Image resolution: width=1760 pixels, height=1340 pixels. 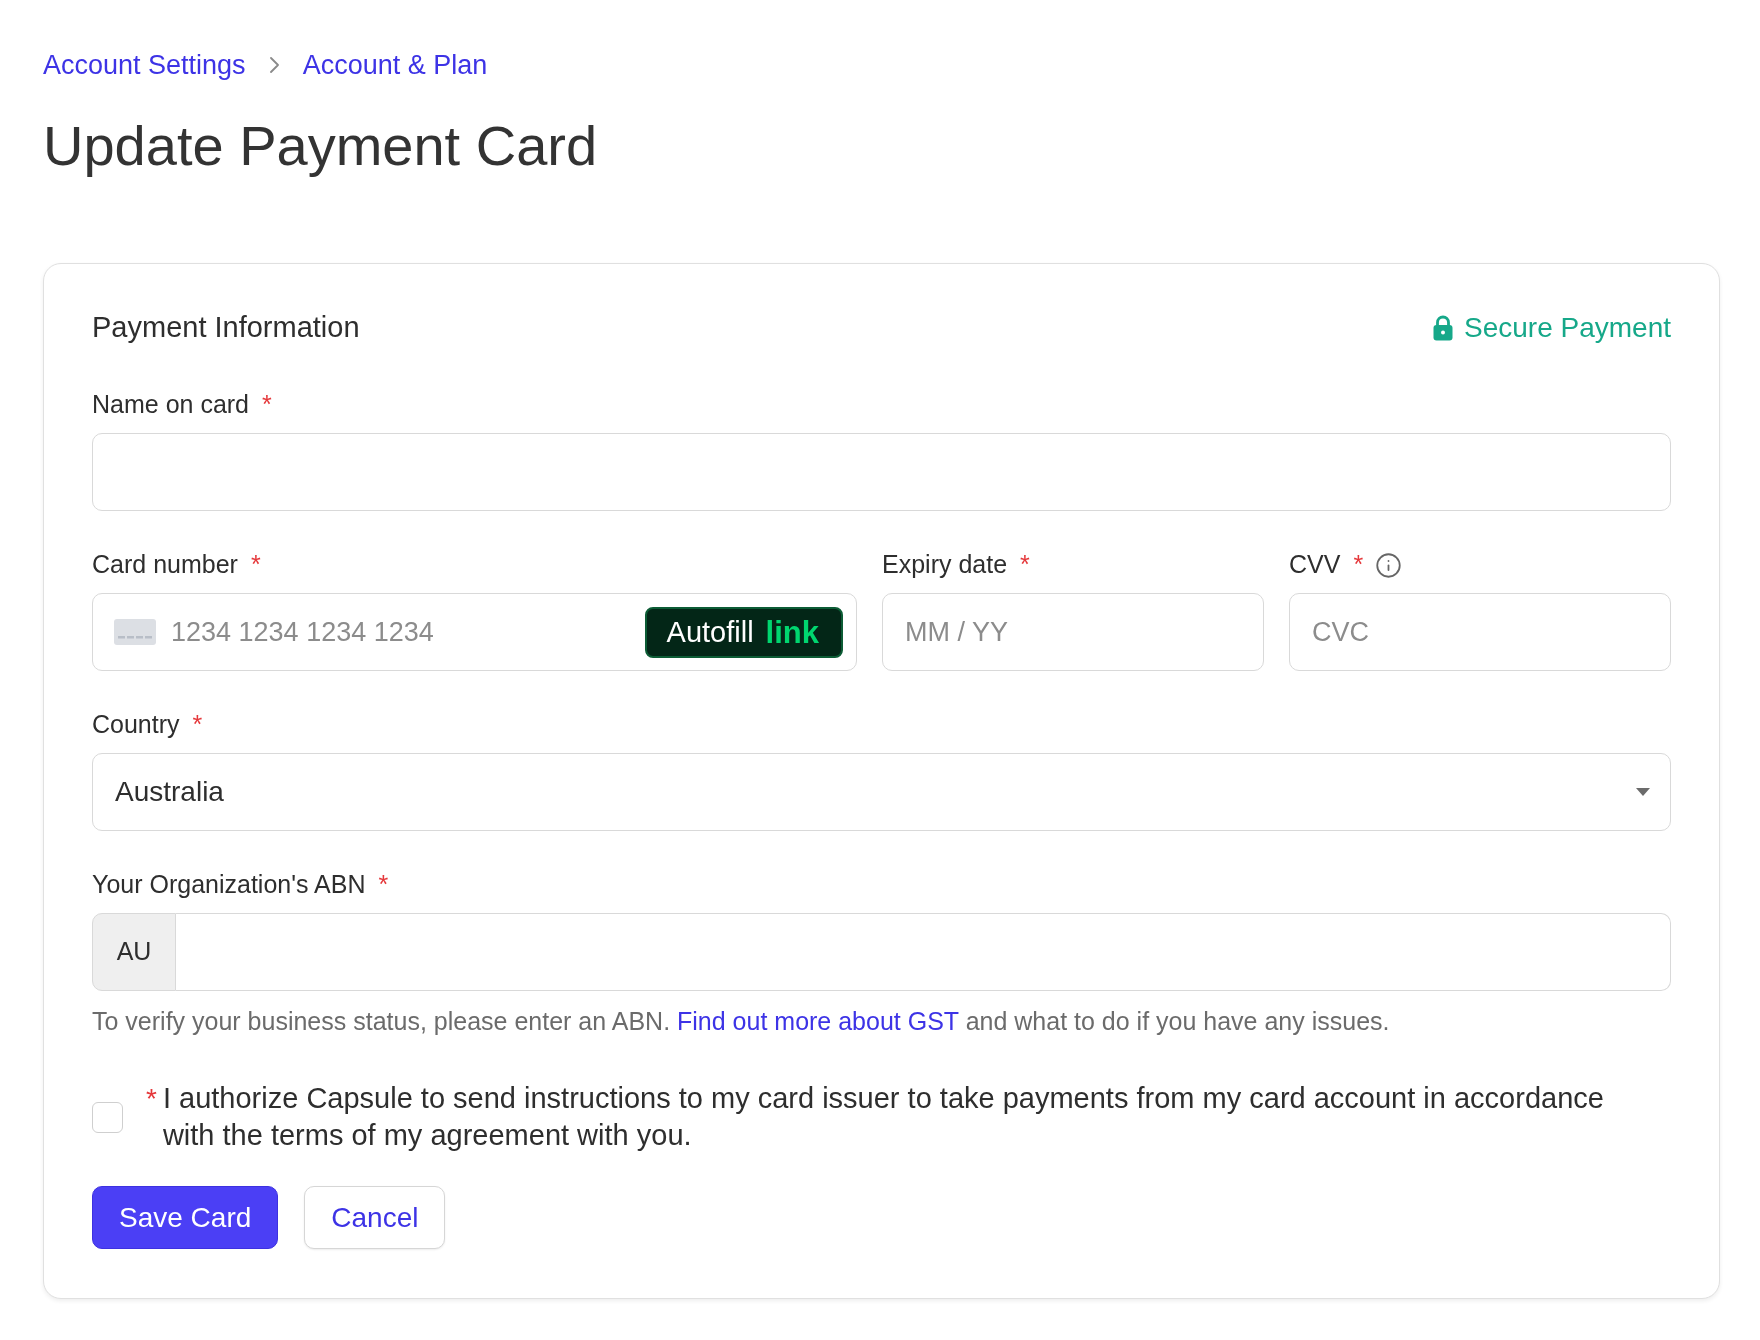 I want to click on breadcrumb-link: Account & Plan, so click(x=395, y=65).